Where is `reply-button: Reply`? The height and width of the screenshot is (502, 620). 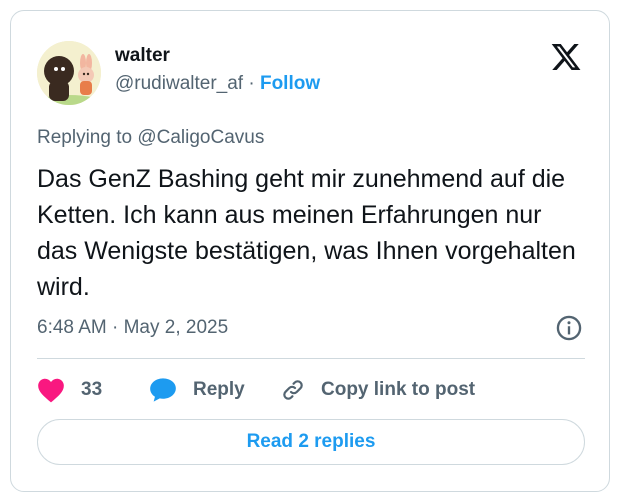
reply-button: Reply is located at coordinates (197, 390).